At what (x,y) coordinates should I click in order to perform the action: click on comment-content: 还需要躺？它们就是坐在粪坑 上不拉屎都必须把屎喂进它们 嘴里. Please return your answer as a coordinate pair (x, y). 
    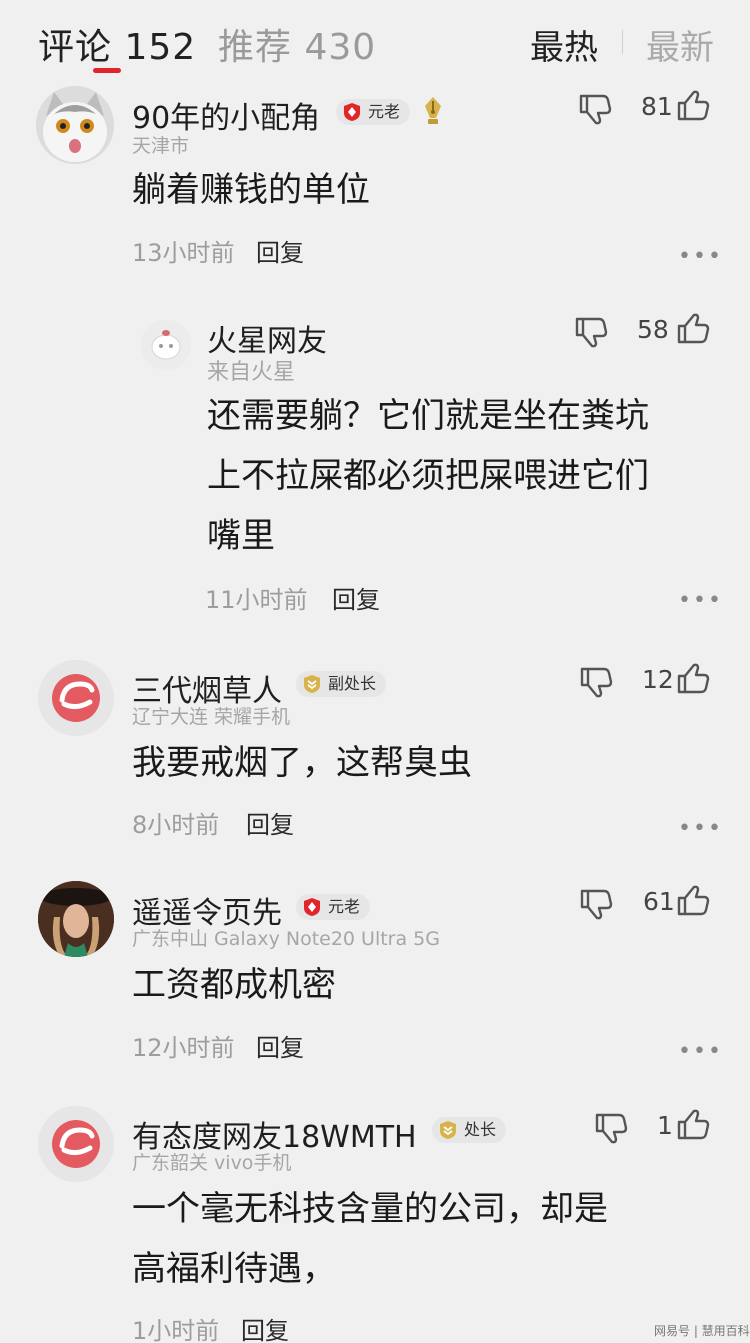
    Looking at the image, I should click on (428, 476).